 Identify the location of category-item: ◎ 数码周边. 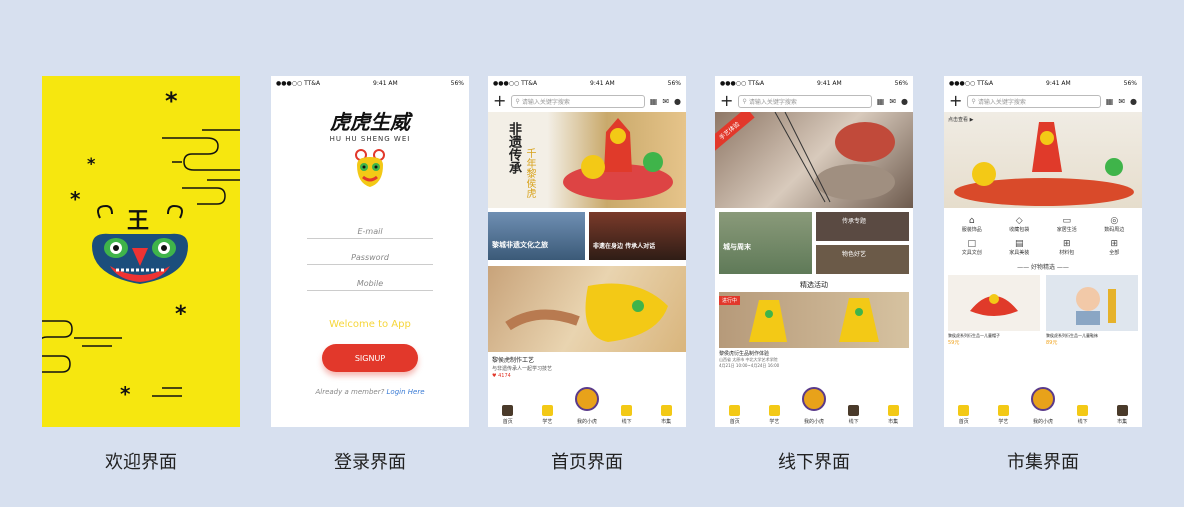
(1115, 224).